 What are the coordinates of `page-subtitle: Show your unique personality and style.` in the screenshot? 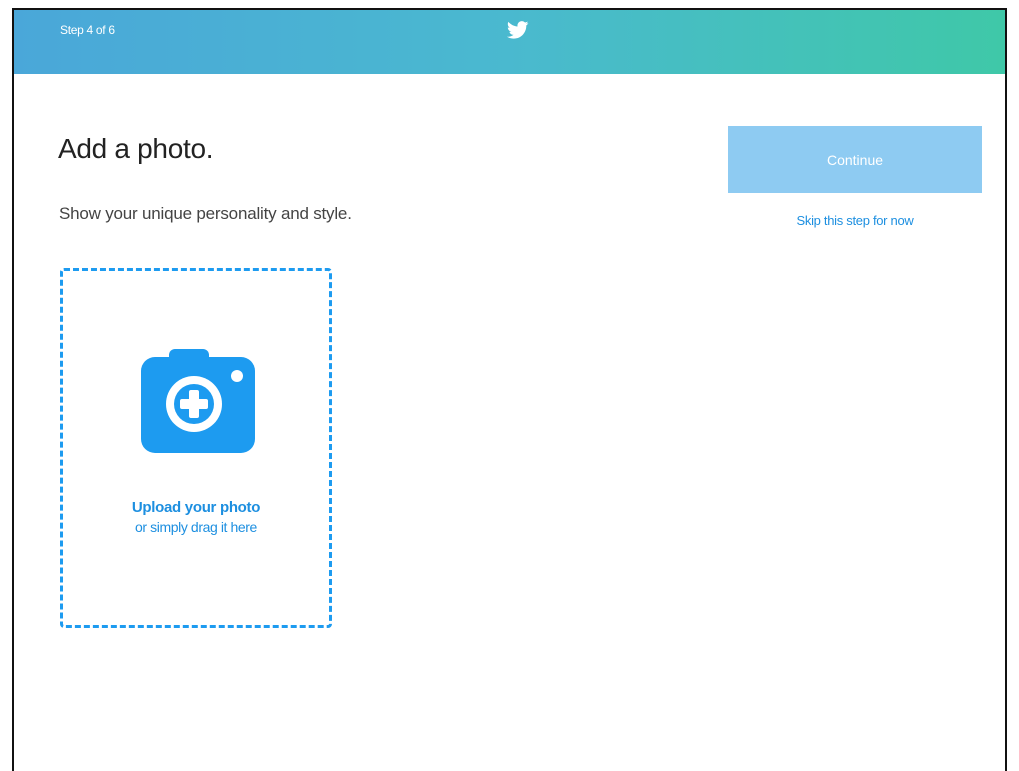 It's located at (205, 213).